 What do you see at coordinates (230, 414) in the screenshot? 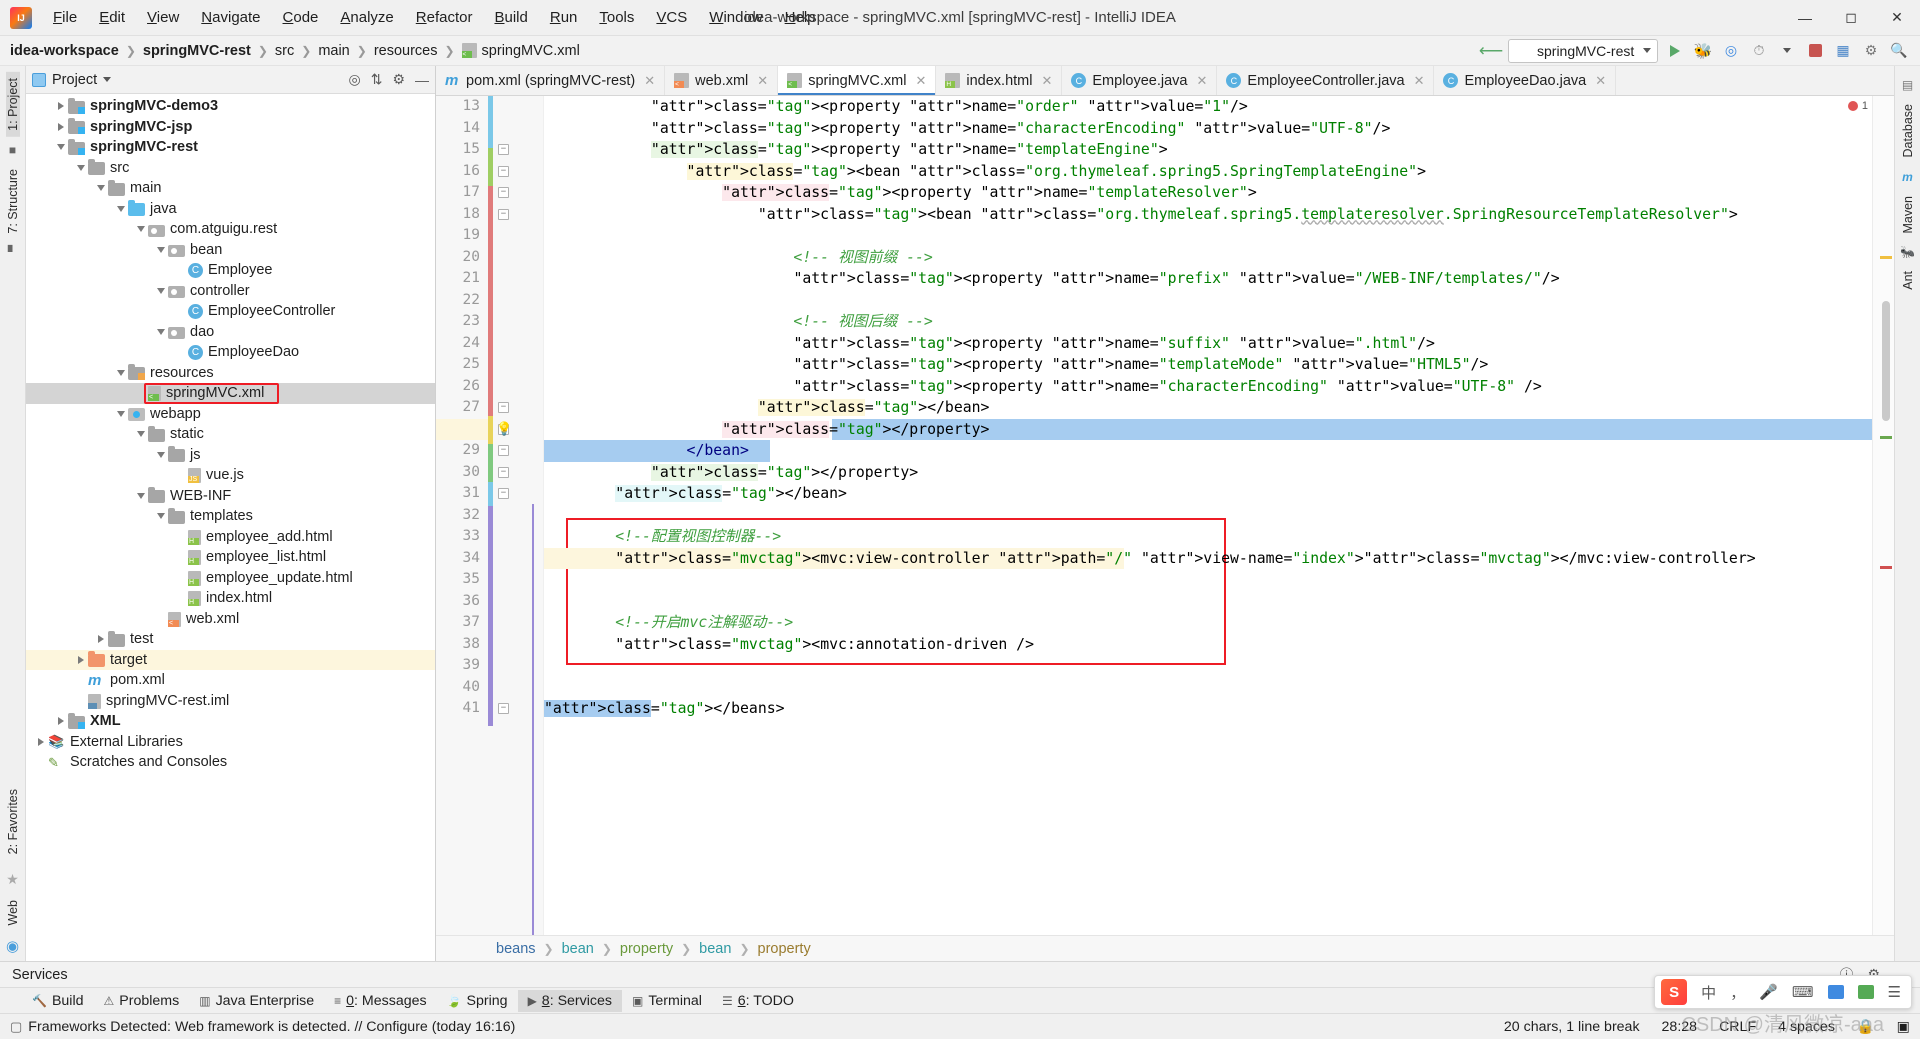
I see `tree-item: webapp` at bounding box center [230, 414].